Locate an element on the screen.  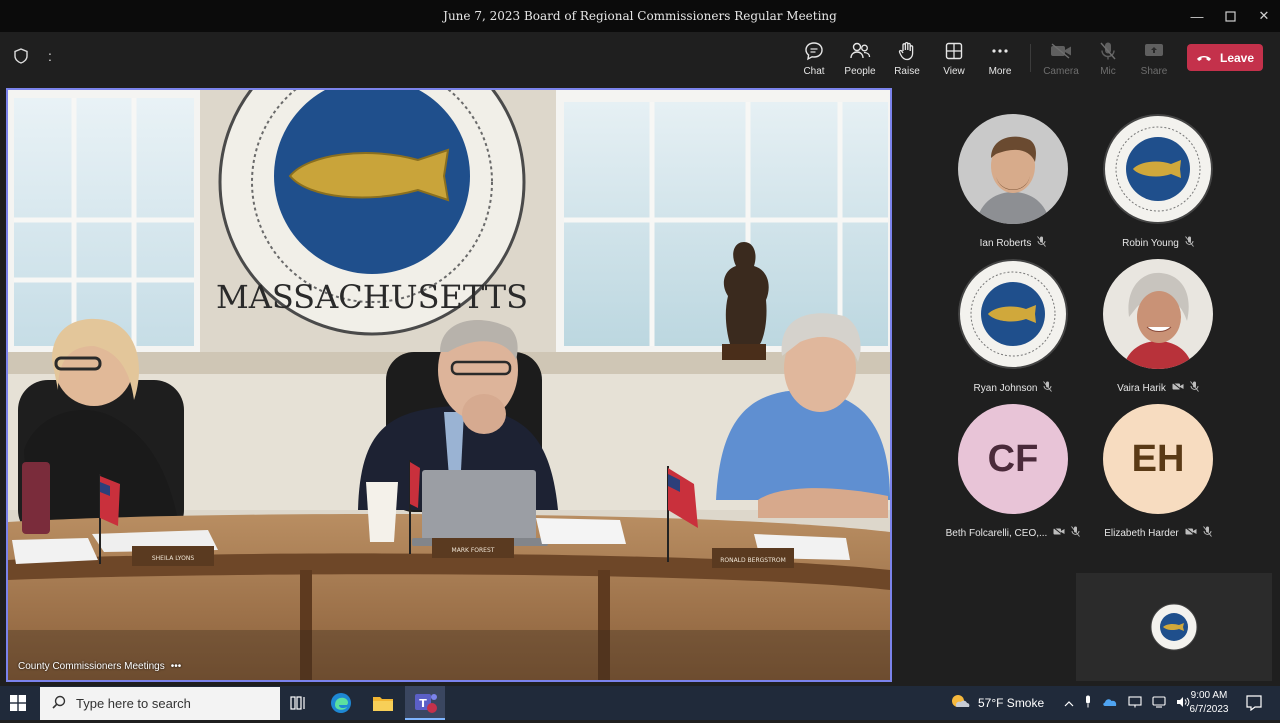
participant-name-row: Ian Roberts is located at coordinates (1013, 243).